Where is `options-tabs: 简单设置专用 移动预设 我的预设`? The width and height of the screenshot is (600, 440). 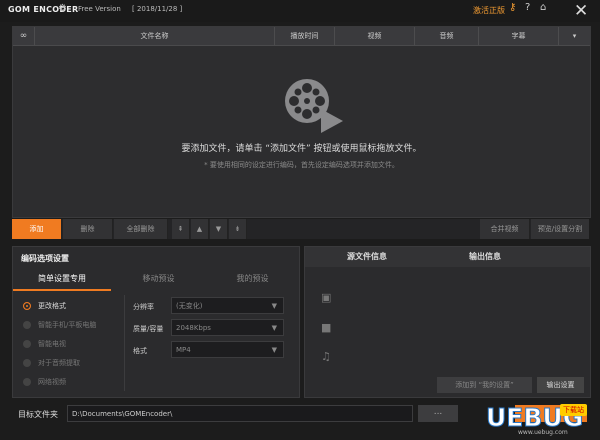
options-tabs: 简单设置专用 移动预设 我的预设 is located at coordinates (156, 280).